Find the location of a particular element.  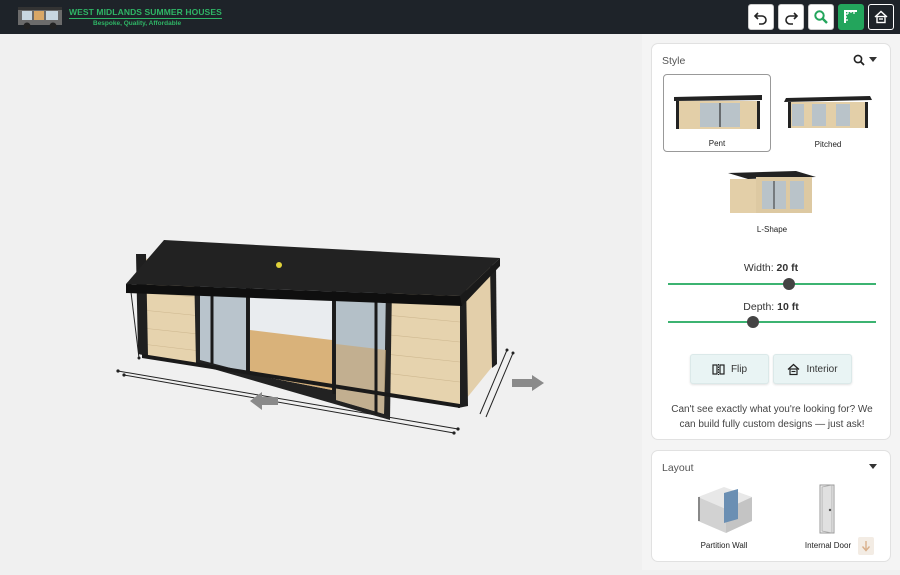

style-option-pitched: Pitched is located at coordinates (828, 113).